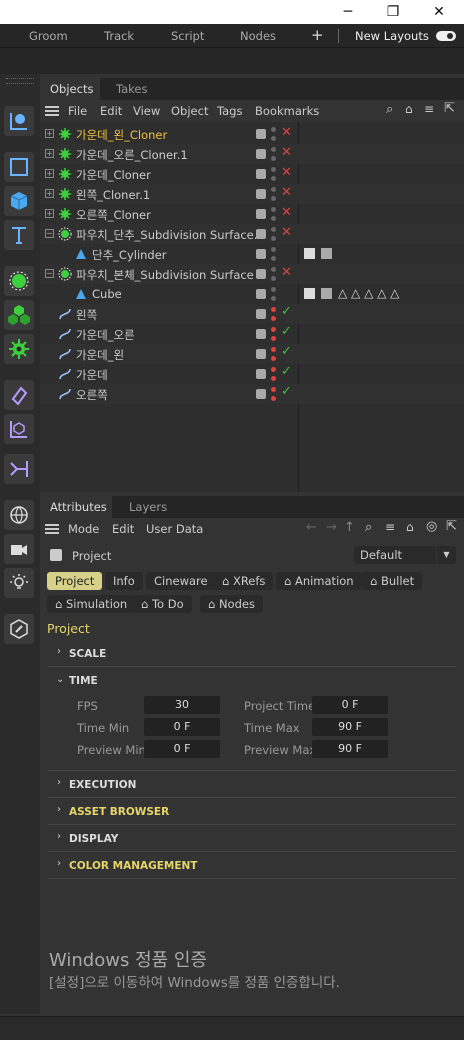 This screenshot has height=1040, width=464. Describe the element at coordinates (146, 111) in the screenshot. I see `menu-view: View` at that location.